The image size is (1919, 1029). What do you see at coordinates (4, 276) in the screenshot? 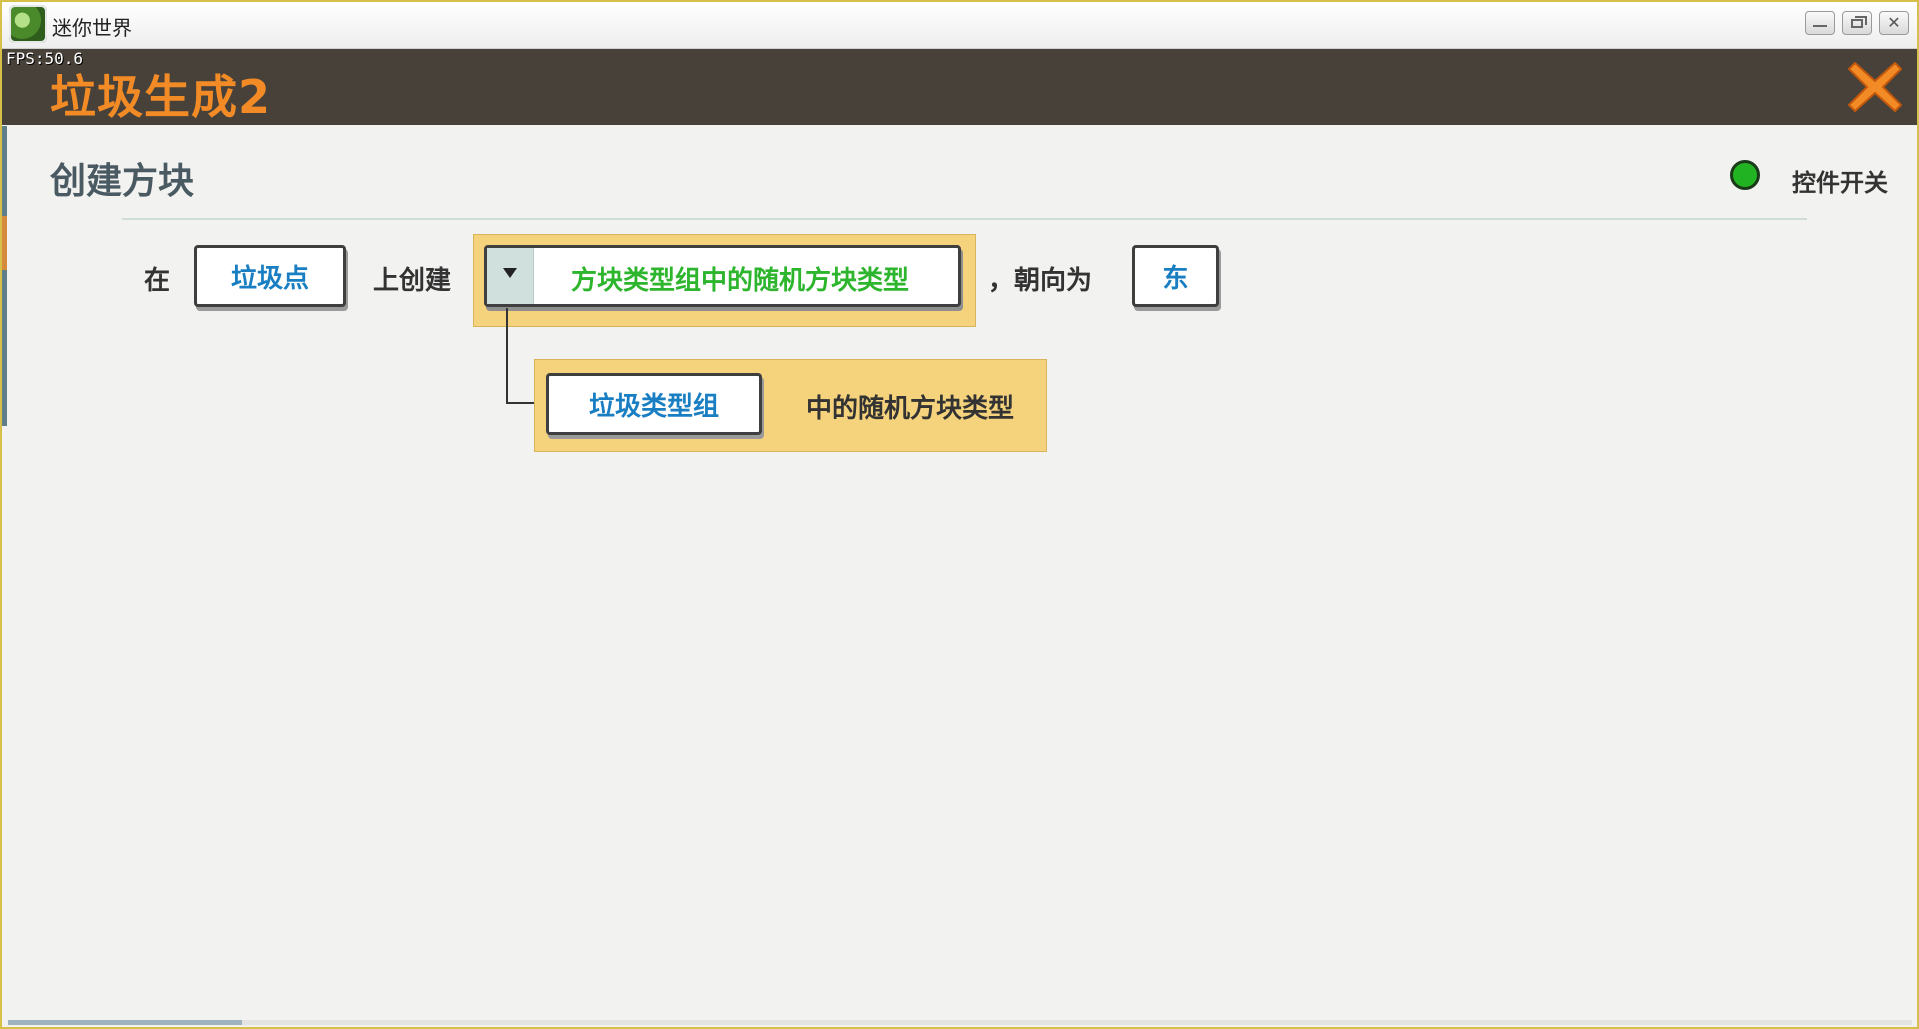
I see `side-scroll-indicator` at bounding box center [4, 276].